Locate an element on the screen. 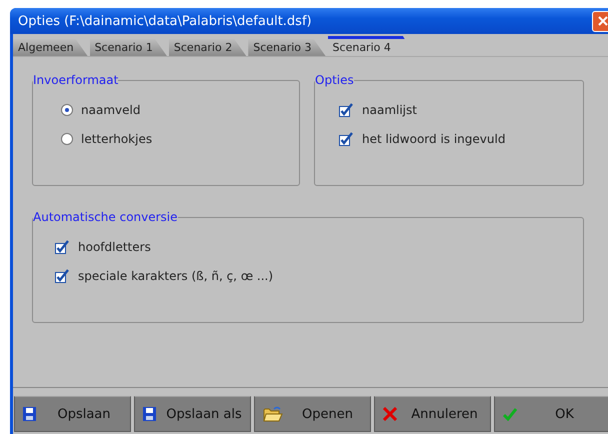 This screenshot has width=608, height=434. tab: Scenario 3 is located at coordinates (287, 47).